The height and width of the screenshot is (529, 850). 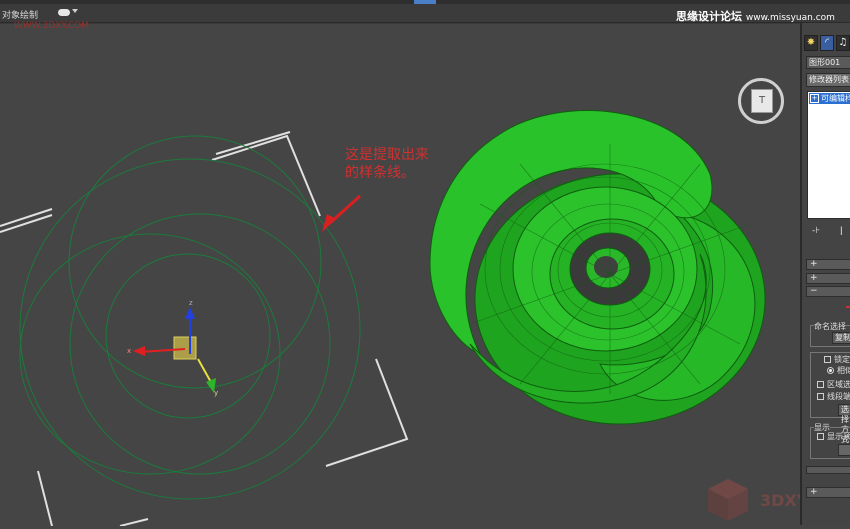 I want to click on display-option-button, so click(x=844, y=450).